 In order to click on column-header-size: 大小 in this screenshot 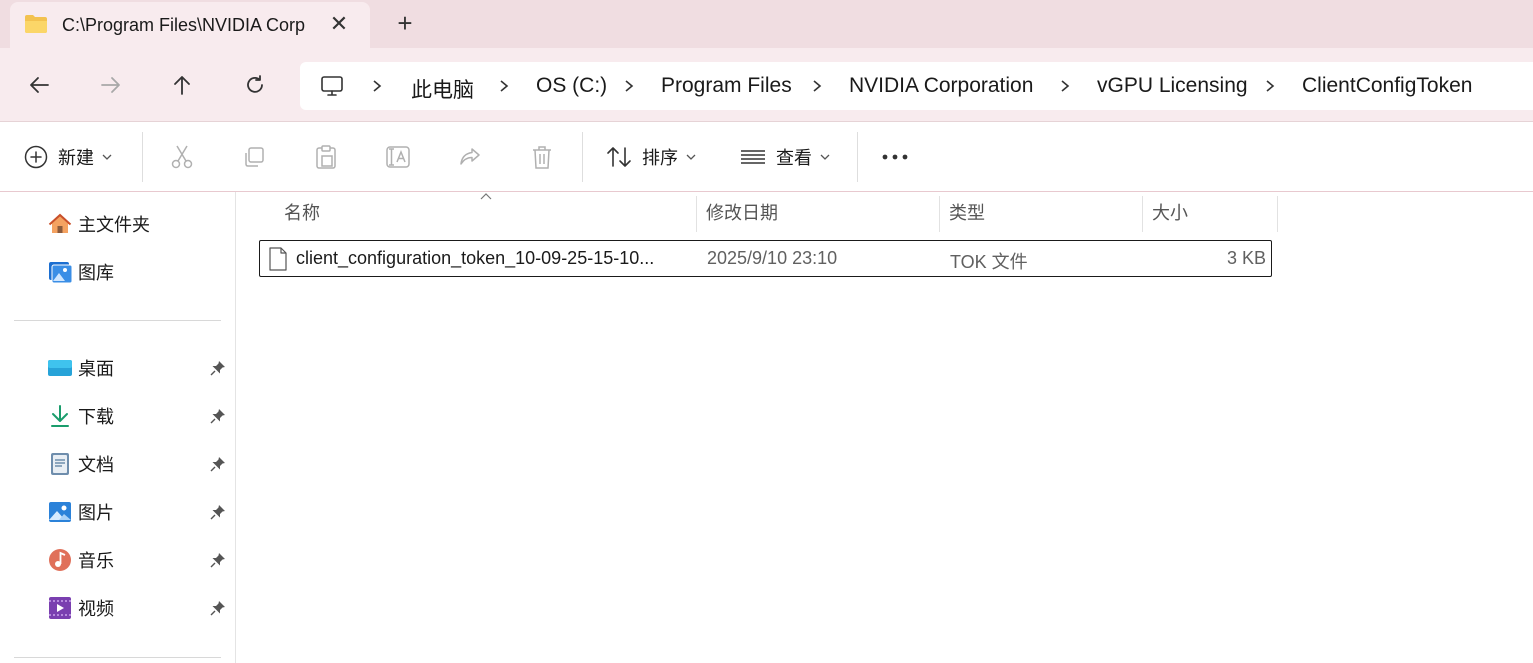, I will do `click(1170, 212)`.